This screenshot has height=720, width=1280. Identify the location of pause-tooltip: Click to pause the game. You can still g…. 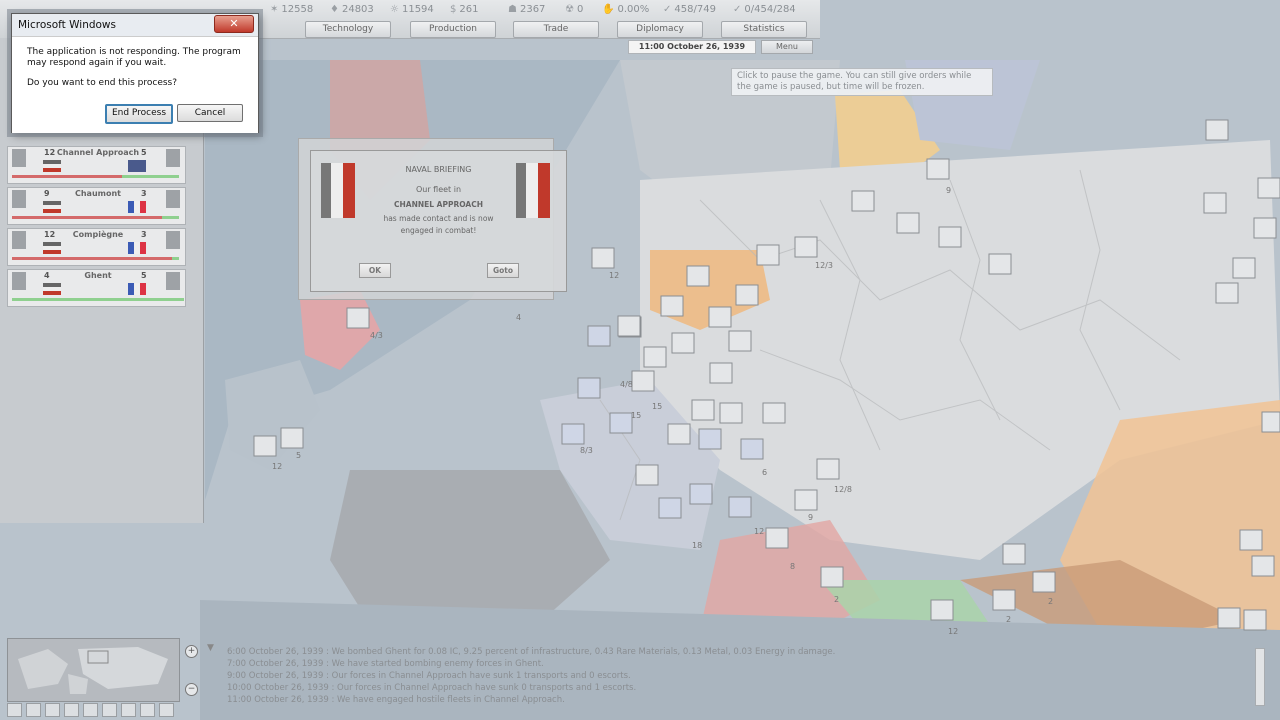
(862, 82).